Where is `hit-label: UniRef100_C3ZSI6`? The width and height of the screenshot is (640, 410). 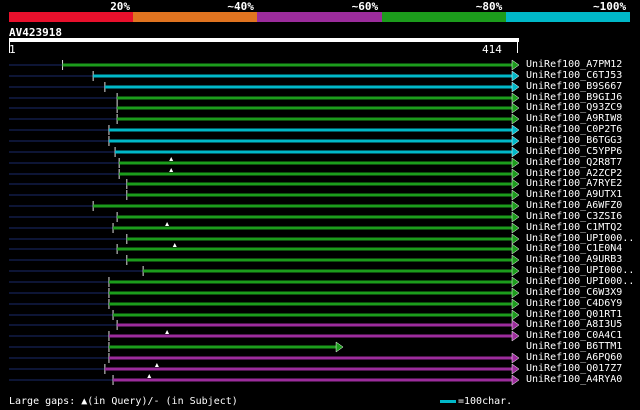 hit-label: UniRef100_C3ZSI6 is located at coordinates (574, 216).